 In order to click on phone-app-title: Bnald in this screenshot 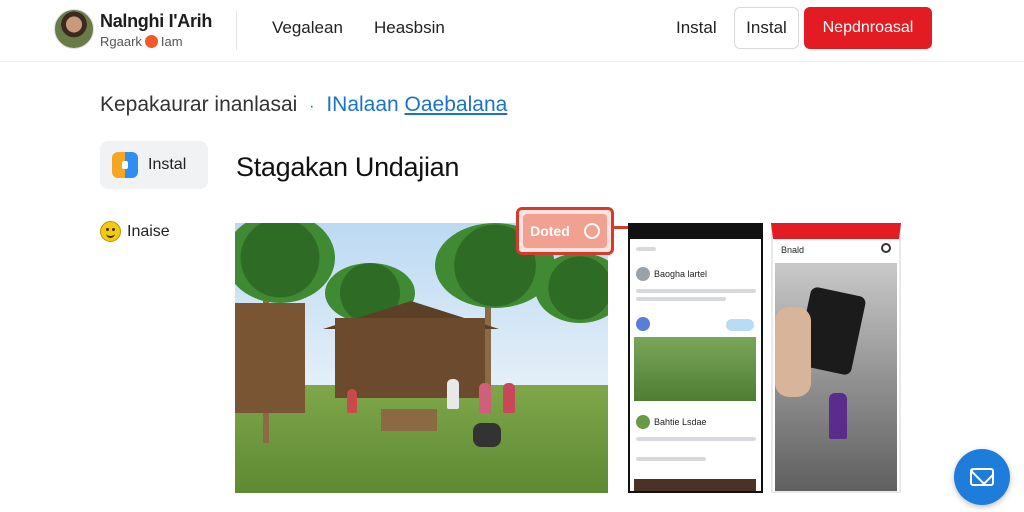, I will do `click(793, 250)`.